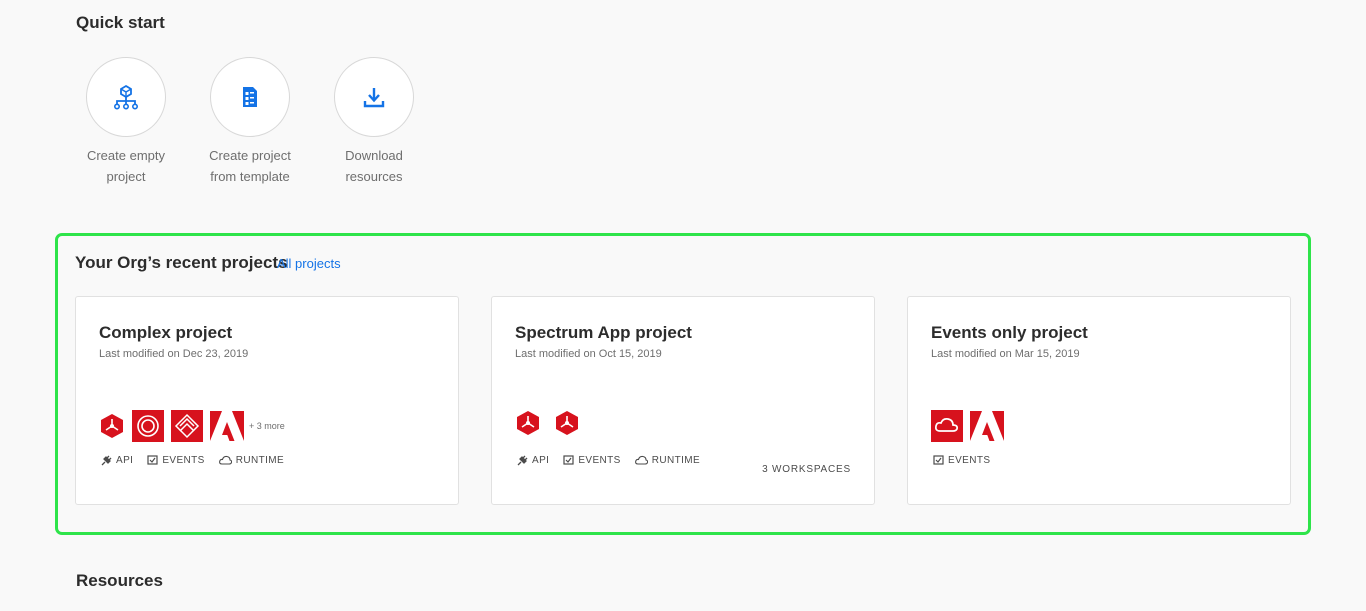  Describe the element at coordinates (119, 580) in the screenshot. I see `resources-title: Resources` at that location.